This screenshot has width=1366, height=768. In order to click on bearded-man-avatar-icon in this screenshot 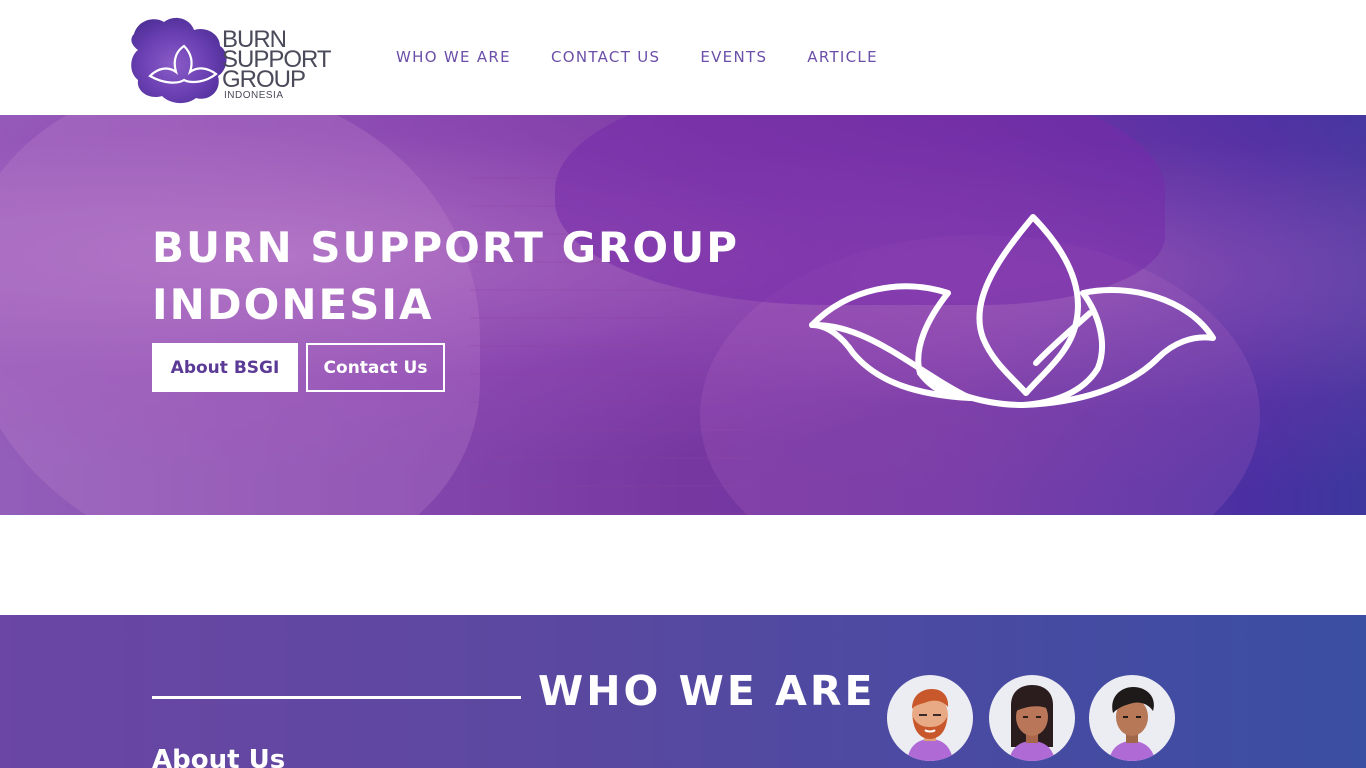, I will do `click(930, 718)`.